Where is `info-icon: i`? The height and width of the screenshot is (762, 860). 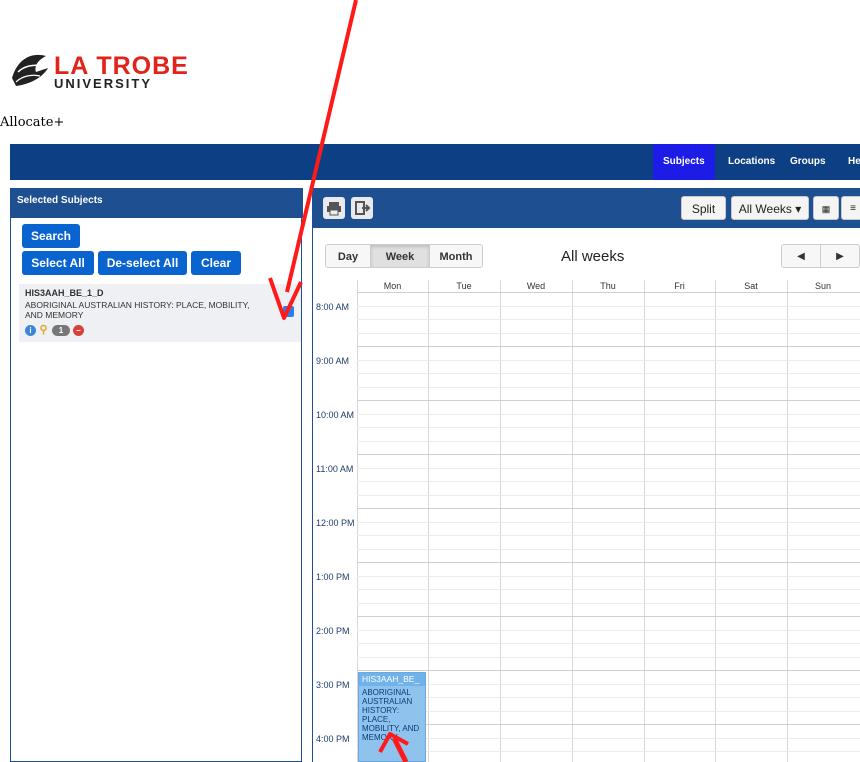 info-icon: i is located at coordinates (30, 330).